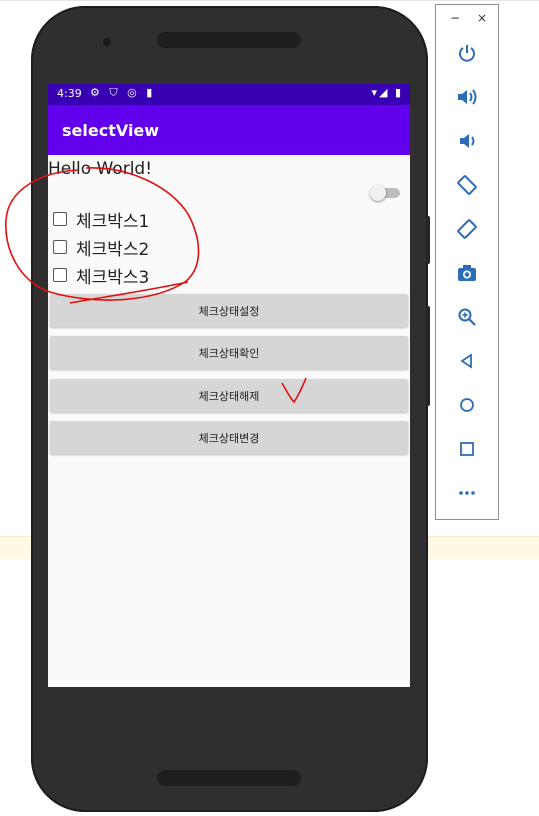 The height and width of the screenshot is (816, 539). What do you see at coordinates (467, 185) in the screenshot?
I see `rotate-left-icon` at bounding box center [467, 185].